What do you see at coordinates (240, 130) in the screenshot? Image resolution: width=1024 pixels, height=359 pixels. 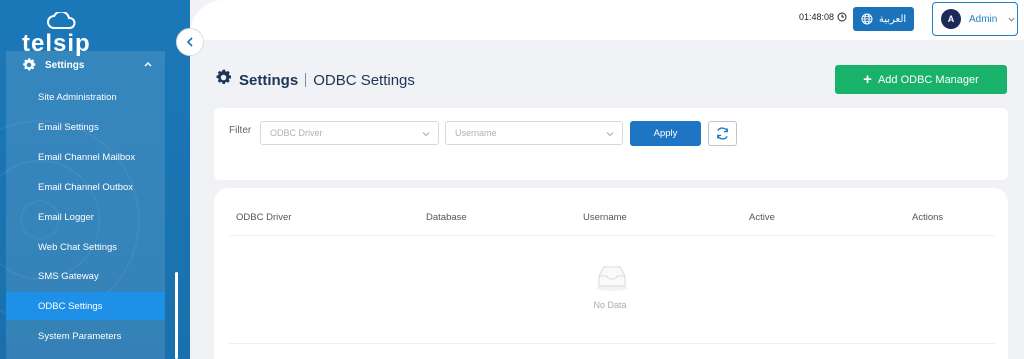 I see `filter-label: Filter` at bounding box center [240, 130].